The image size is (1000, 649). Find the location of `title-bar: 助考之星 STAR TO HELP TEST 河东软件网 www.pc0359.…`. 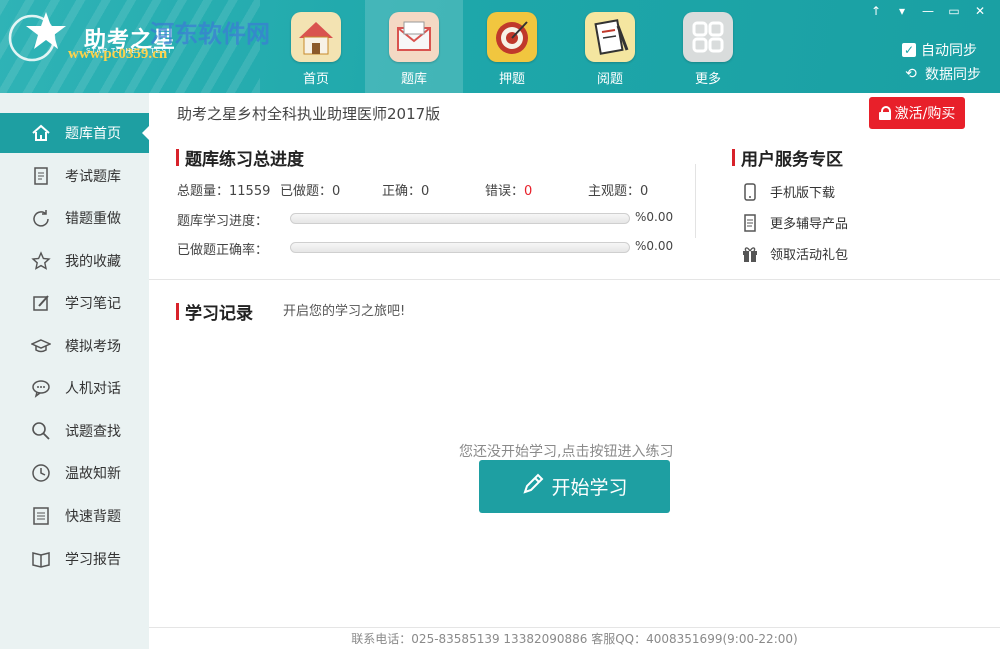

title-bar: 助考之星 STAR TO HELP TEST 河东软件网 www.pc0359.… is located at coordinates (500, 46).